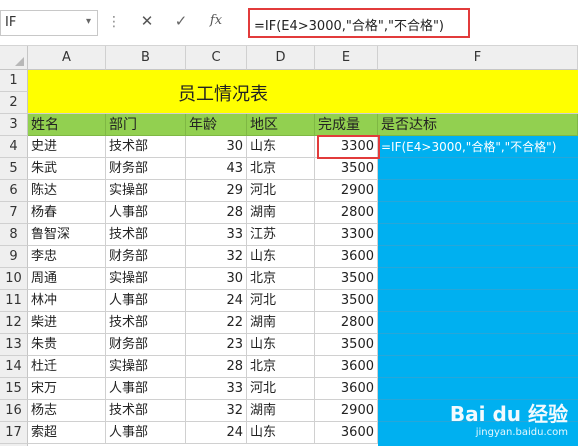 Image resolution: width=578 pixels, height=446 pixels. What do you see at coordinates (281, 125) in the screenshot?
I see `header-region: 地区` at bounding box center [281, 125].